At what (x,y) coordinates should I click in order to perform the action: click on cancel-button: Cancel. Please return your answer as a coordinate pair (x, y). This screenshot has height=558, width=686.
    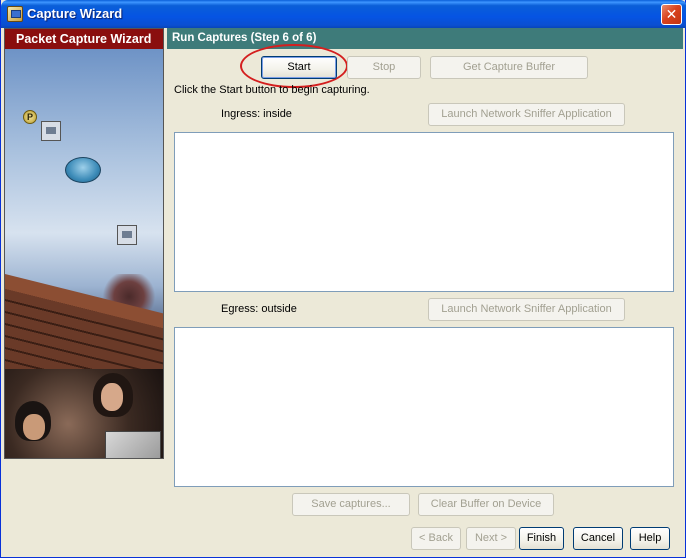
    Looking at the image, I should click on (598, 538).